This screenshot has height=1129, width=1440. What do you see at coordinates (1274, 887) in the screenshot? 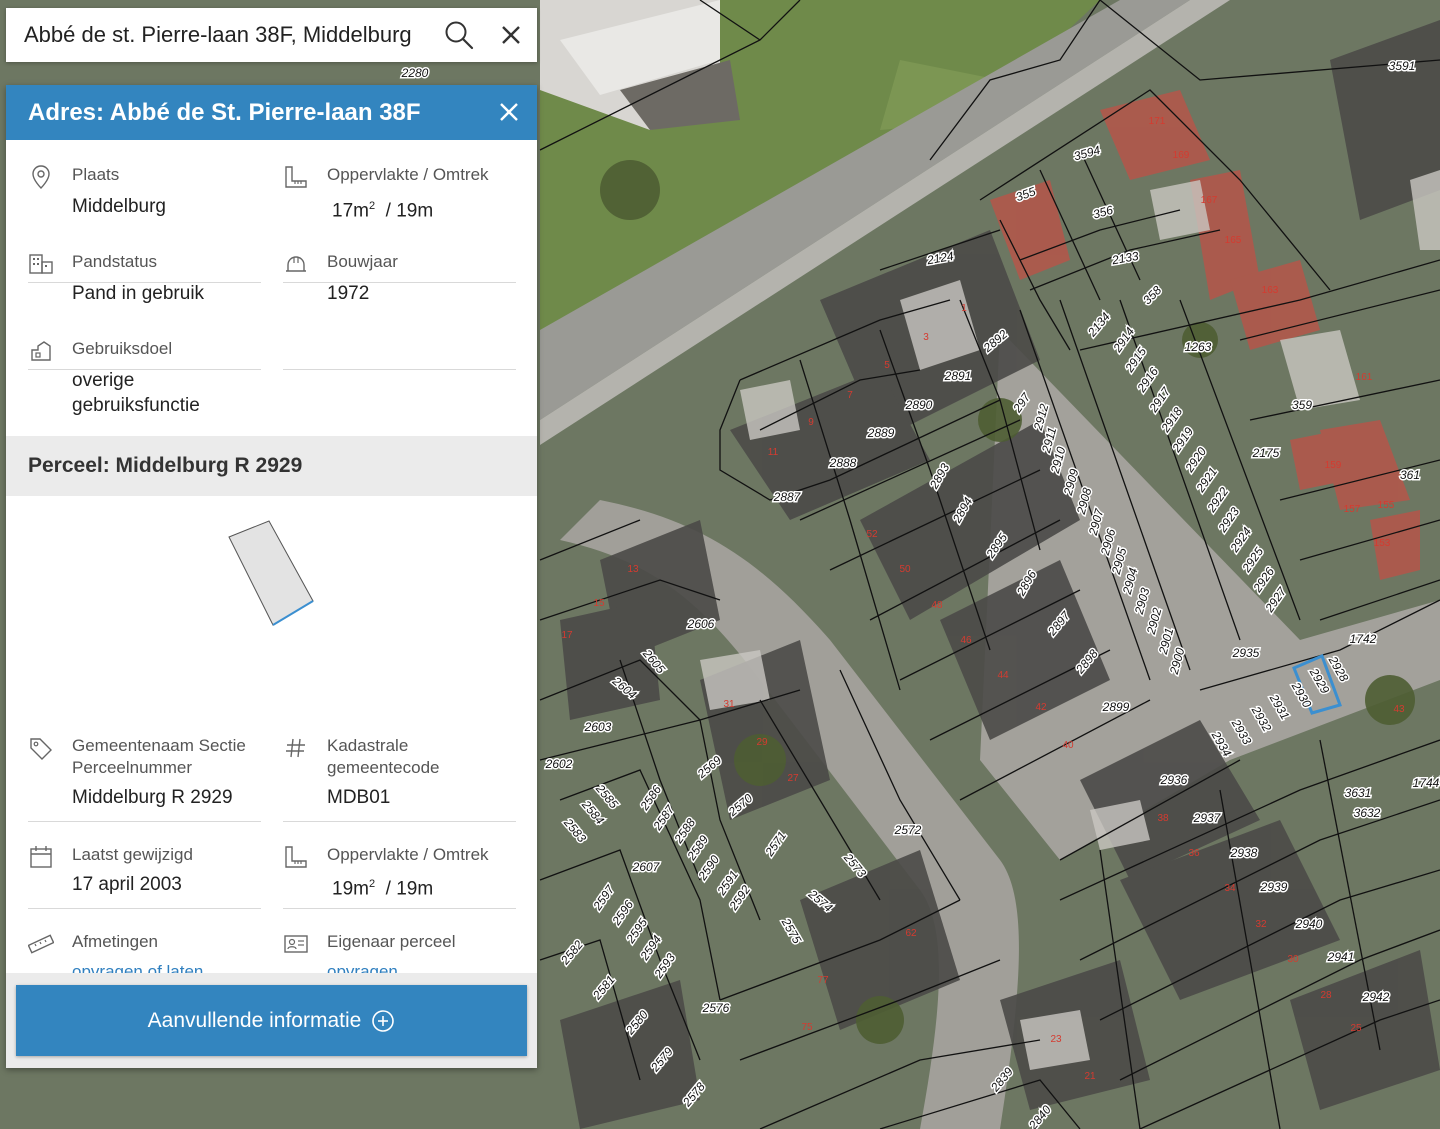
I see `parcel-number-label: 2939` at bounding box center [1274, 887].